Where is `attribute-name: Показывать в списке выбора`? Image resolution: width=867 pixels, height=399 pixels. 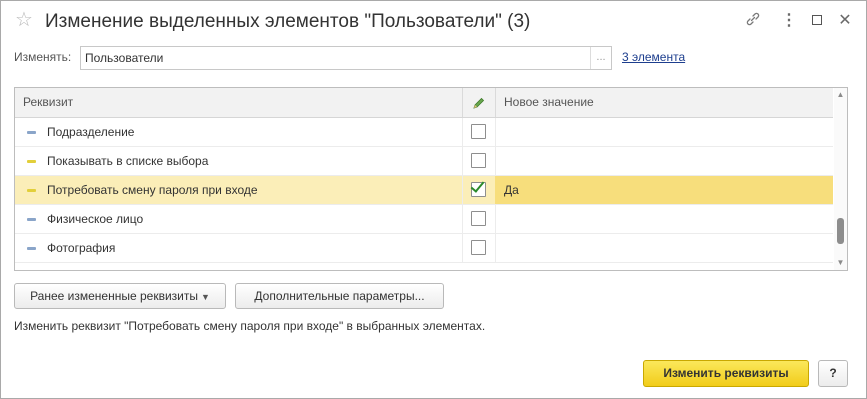
attribute-name: Показывать в списке выбора is located at coordinates (128, 161).